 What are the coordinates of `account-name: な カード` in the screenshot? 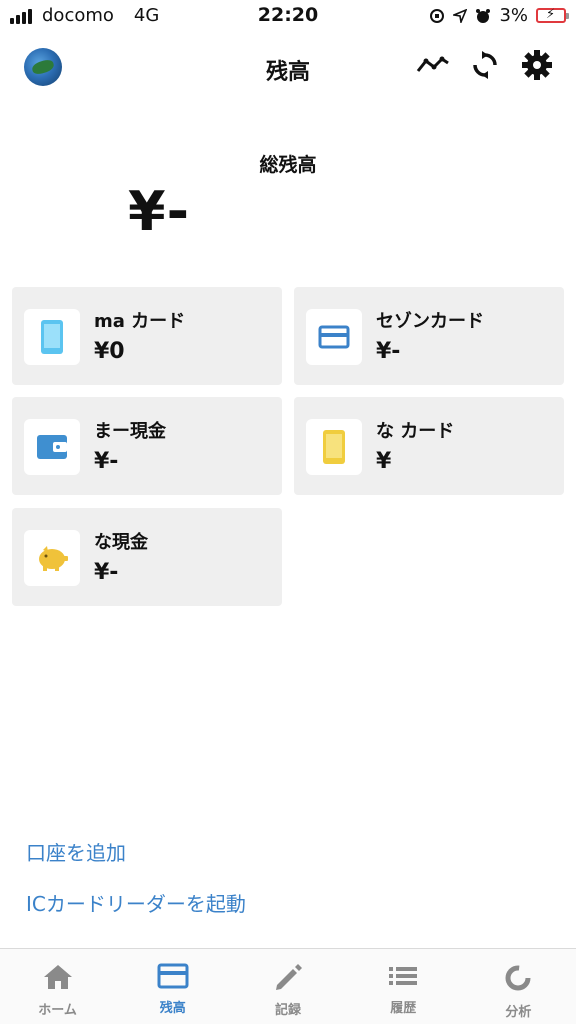 It's located at (415, 431).